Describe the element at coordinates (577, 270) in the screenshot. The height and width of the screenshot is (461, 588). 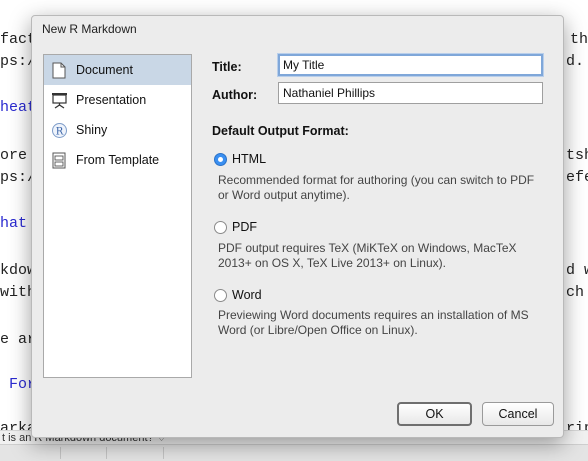
I see `editor-fragment: d w` at that location.